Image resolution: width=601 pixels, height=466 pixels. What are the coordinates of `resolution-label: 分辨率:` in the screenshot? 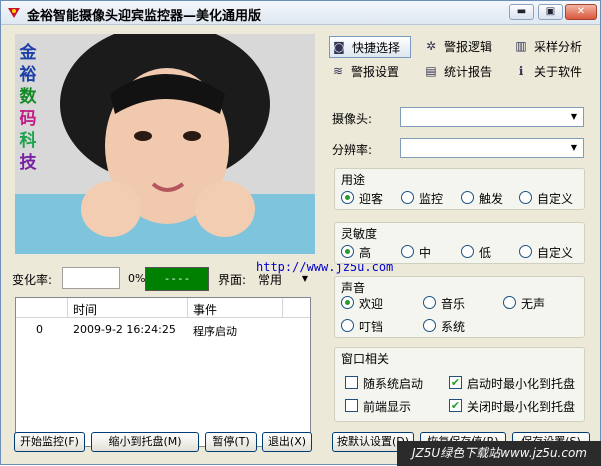 It's located at (352, 150).